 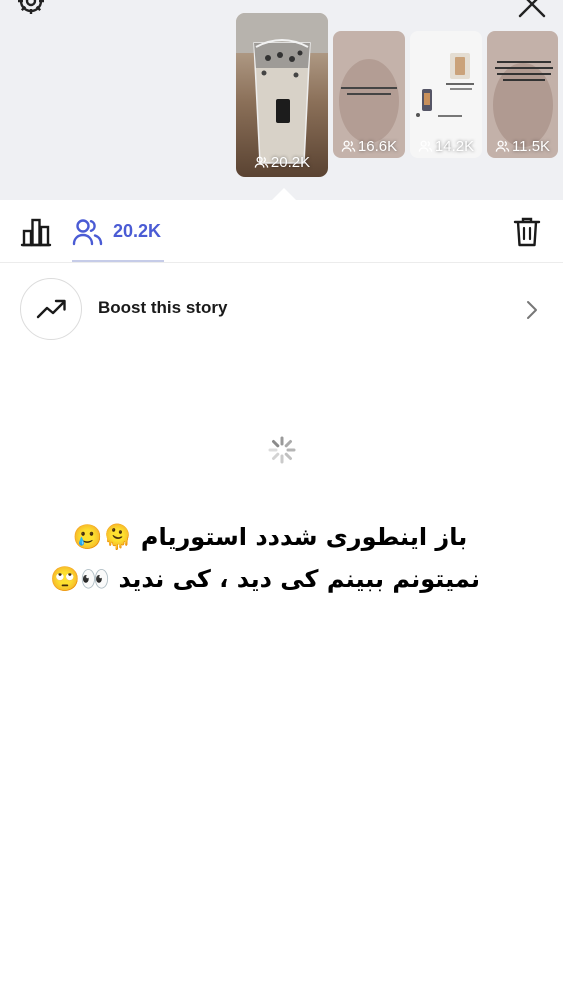 I want to click on boost-icon-circle, so click(x=51, y=309).